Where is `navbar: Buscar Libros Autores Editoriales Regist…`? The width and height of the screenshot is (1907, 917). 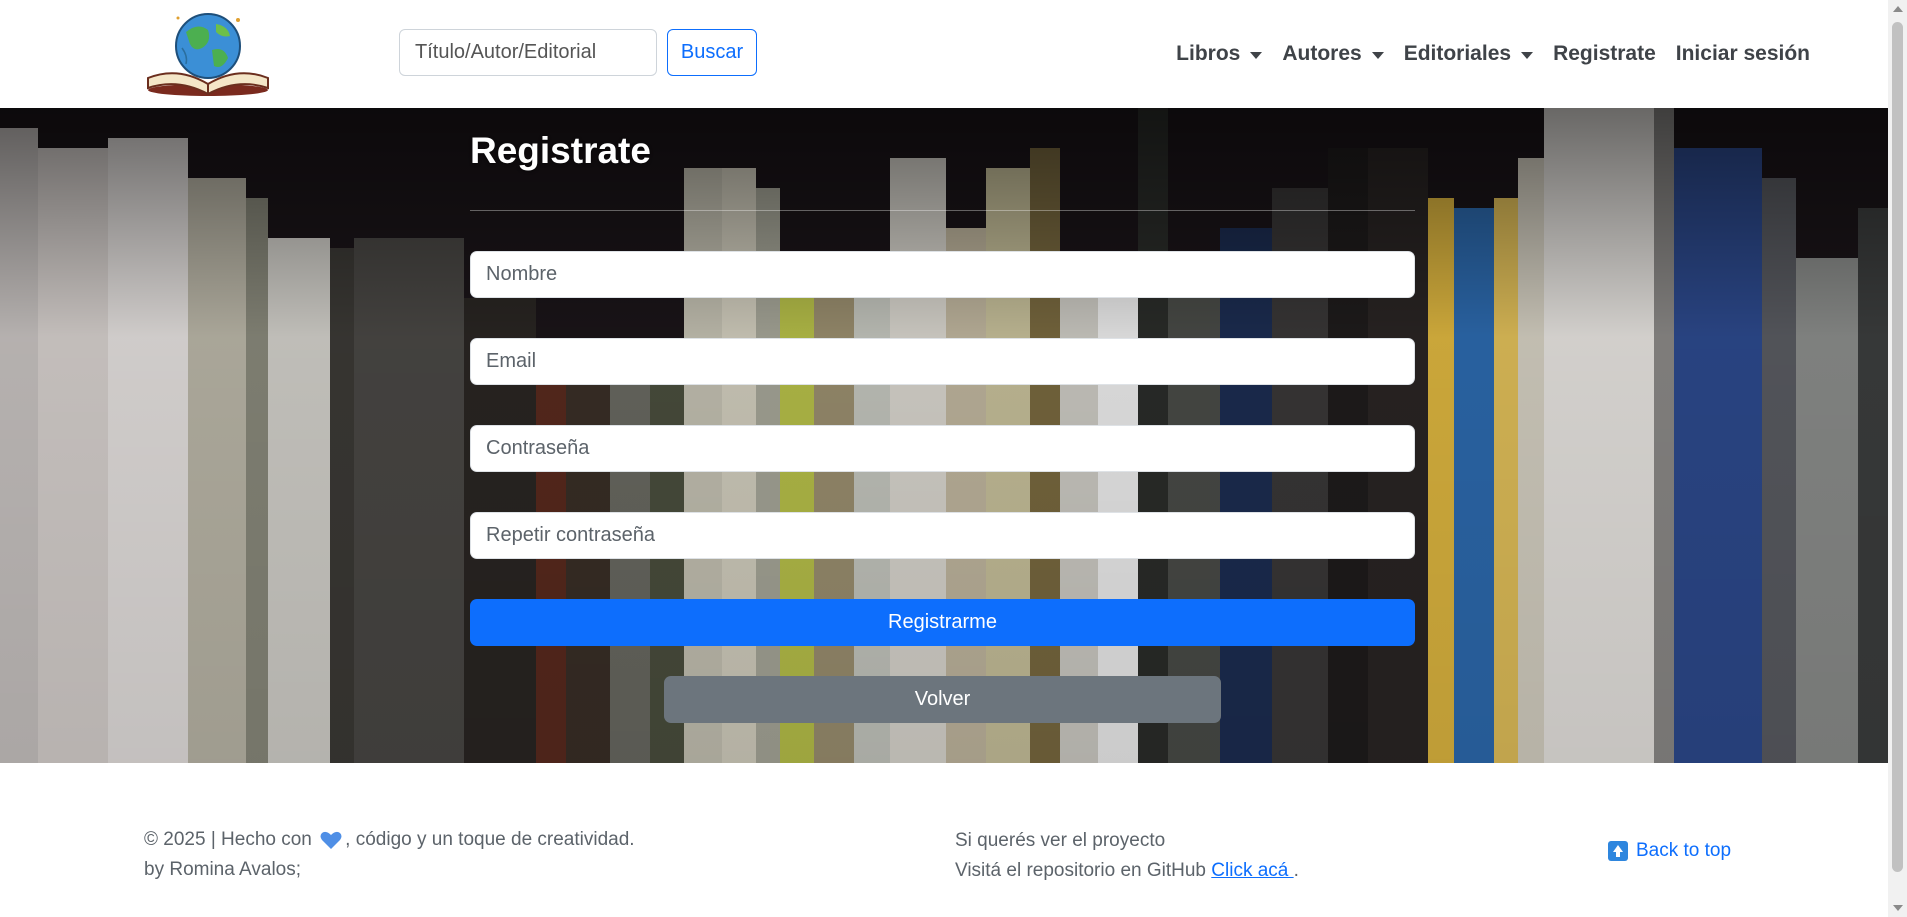 navbar: Buscar Libros Autores Editoriales Regist… is located at coordinates (944, 54).